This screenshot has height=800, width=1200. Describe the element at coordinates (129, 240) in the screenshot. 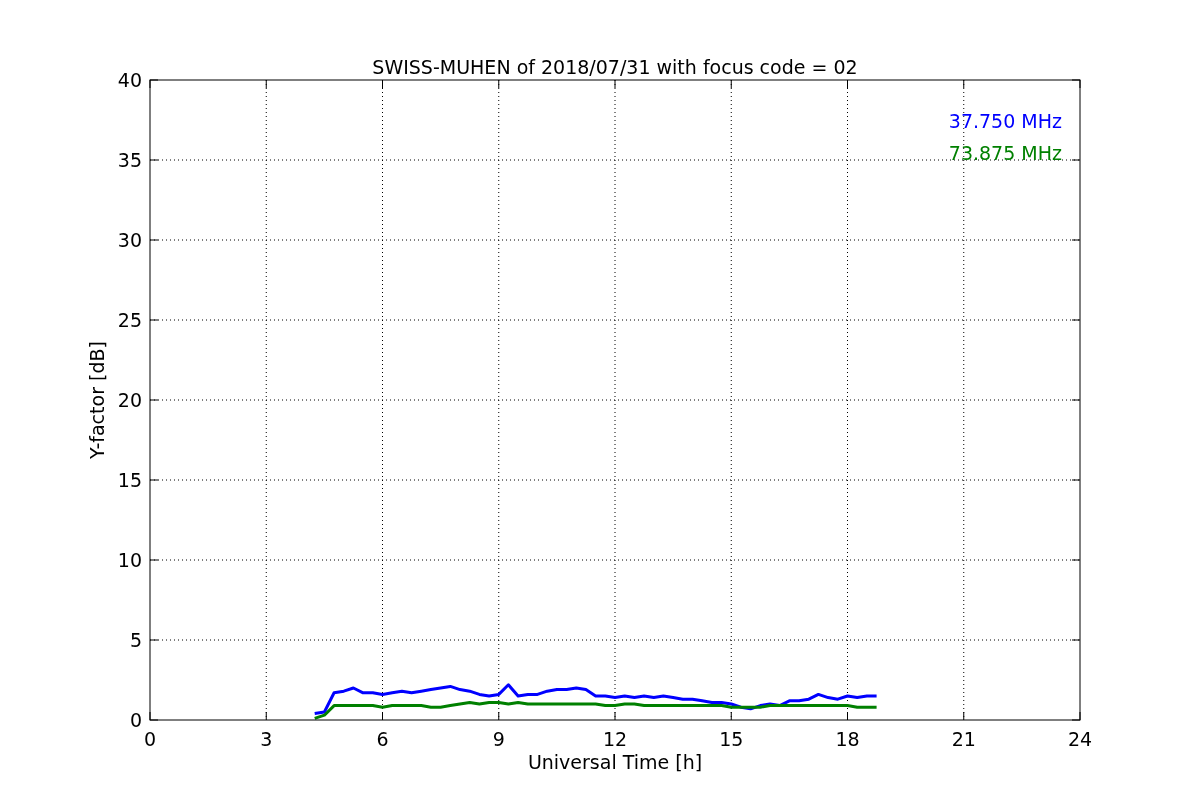

I see `tick-label: 30` at that location.